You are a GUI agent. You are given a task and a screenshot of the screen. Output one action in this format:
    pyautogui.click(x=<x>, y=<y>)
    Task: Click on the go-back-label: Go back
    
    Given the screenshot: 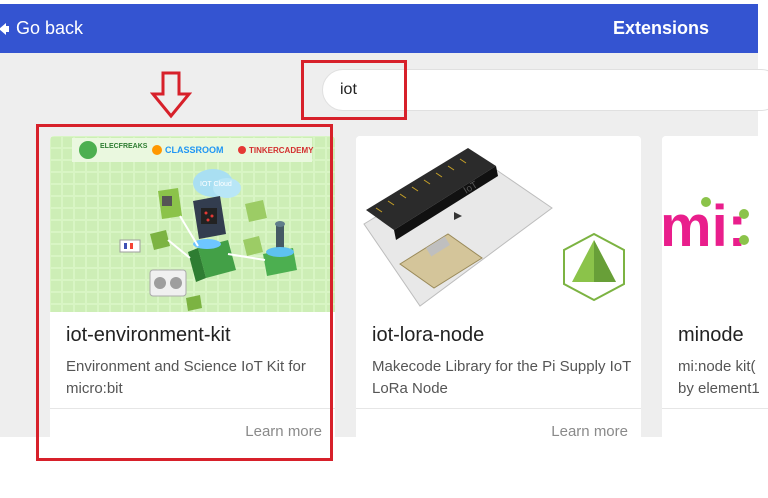 What is the action you would take?
    pyautogui.click(x=50, y=28)
    